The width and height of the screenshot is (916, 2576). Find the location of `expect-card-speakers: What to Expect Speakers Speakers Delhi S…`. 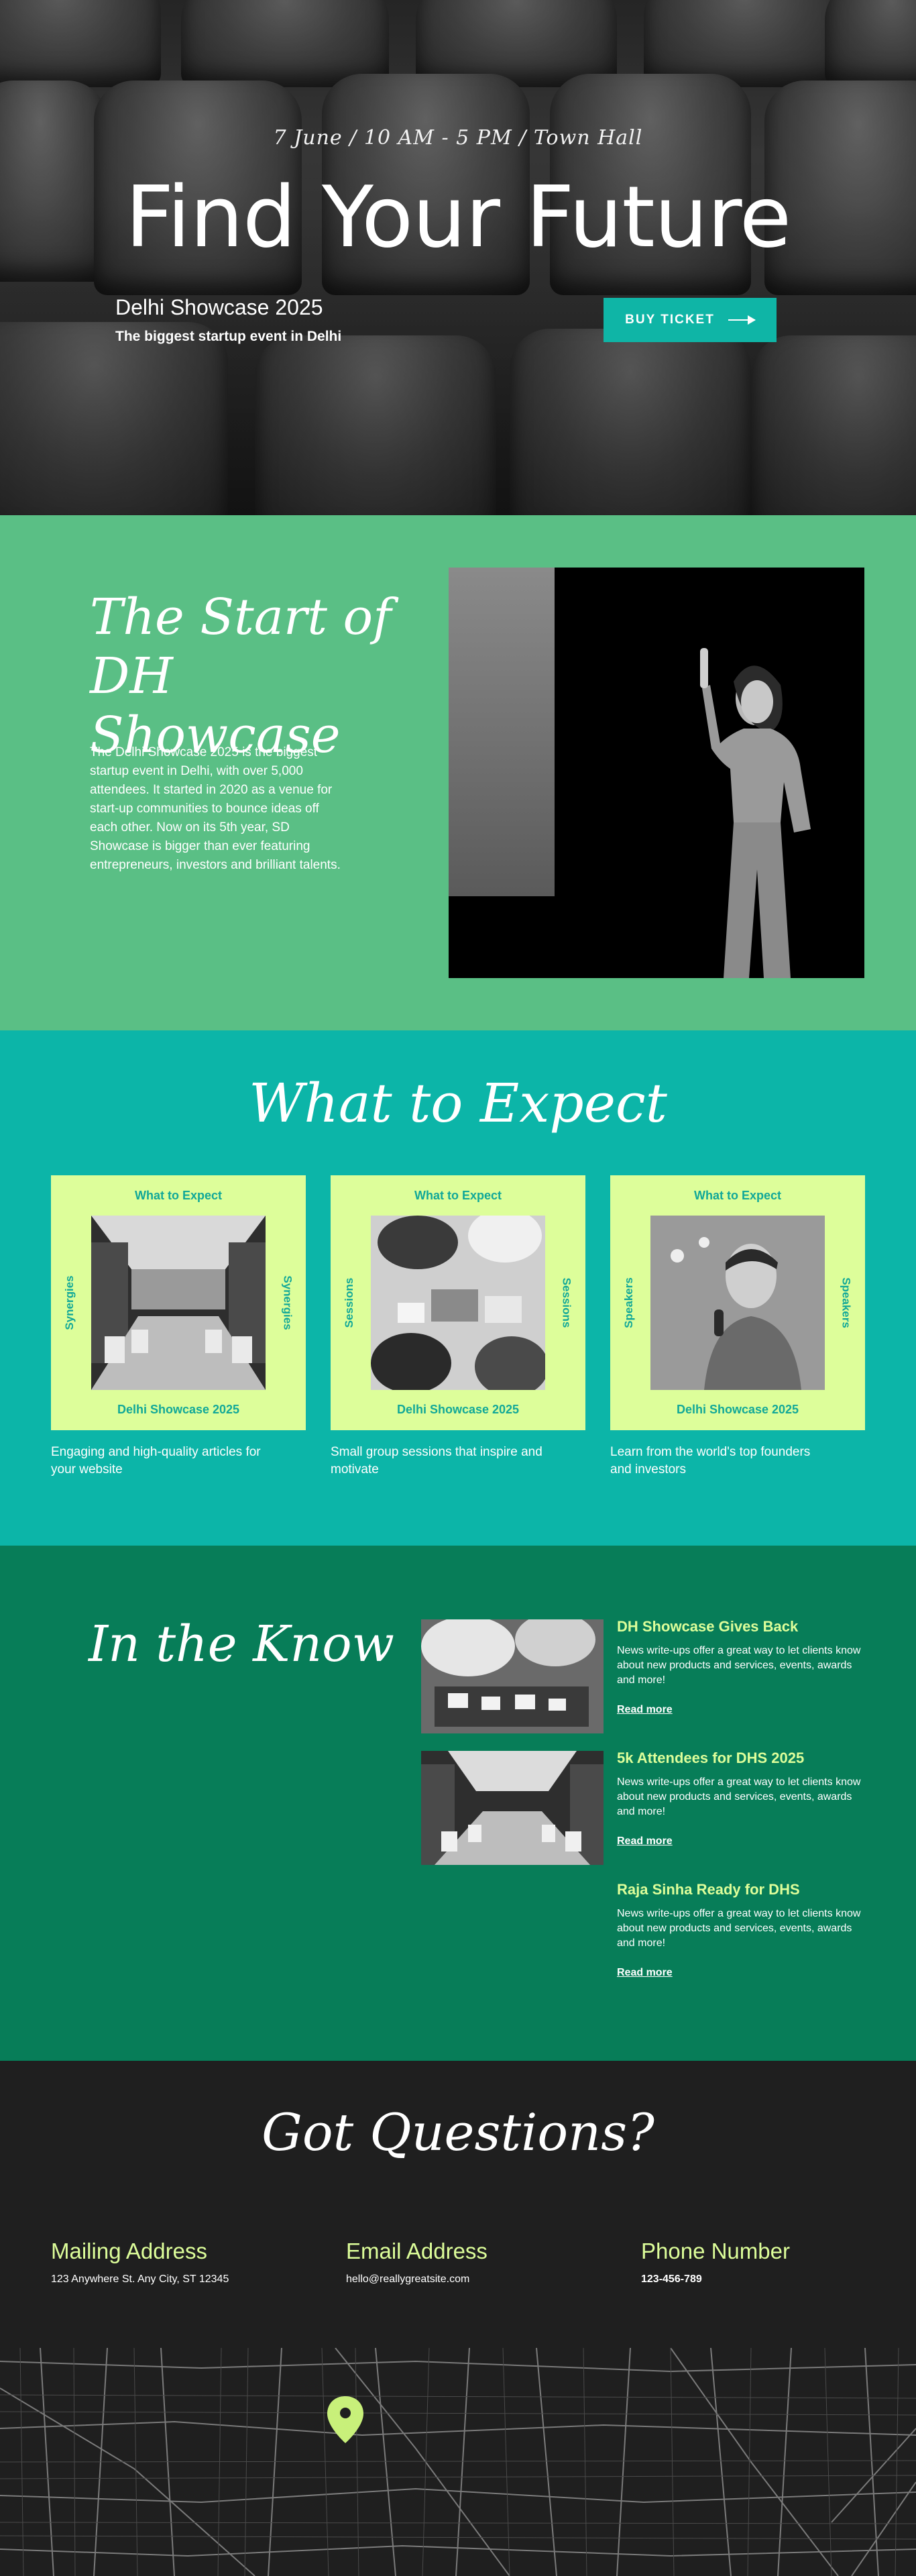

expect-card-speakers: What to Expect Speakers Speakers Delhi S… is located at coordinates (737, 1302).